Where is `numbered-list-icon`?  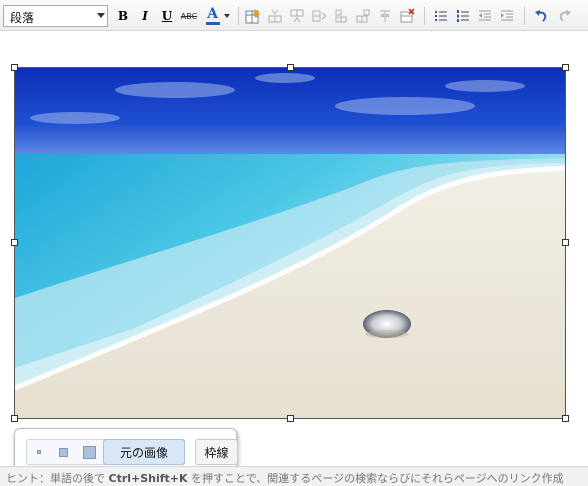
numbered-list-icon is located at coordinates (463, 16).